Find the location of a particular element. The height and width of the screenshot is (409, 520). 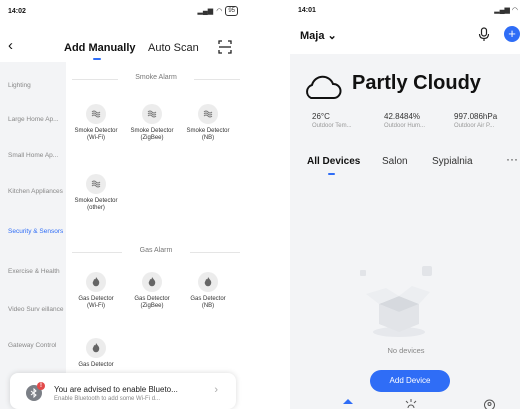

device-label: Smoke Detector (other) is located at coordinates (96, 204).